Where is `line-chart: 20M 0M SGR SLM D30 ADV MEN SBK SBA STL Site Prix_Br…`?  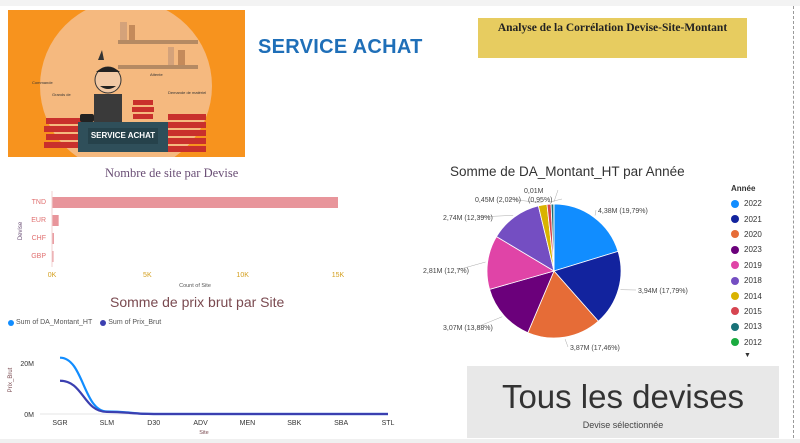 line-chart: 20M 0M SGR SLM D30 ADV MEN SBK SBA STL Site Prix_Br… is located at coordinates (204, 390).